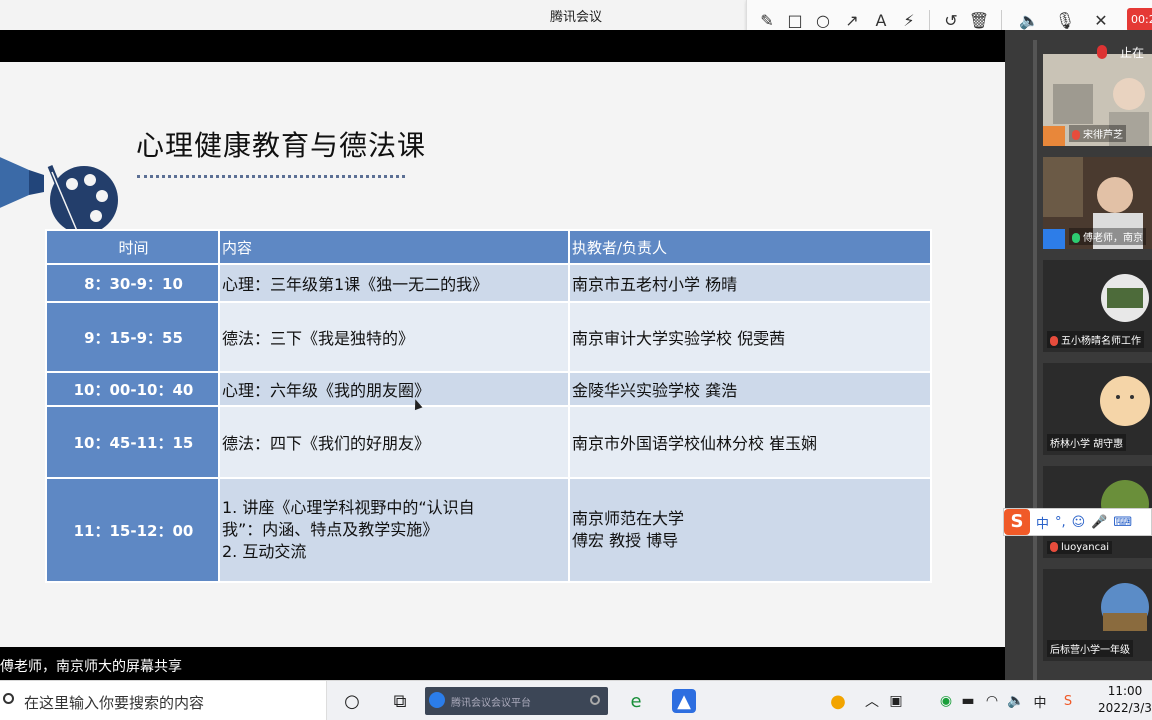 The width and height of the screenshot is (1152, 720). Describe the element at coordinates (502, 46) in the screenshot. I see `share-top-strip` at that location.